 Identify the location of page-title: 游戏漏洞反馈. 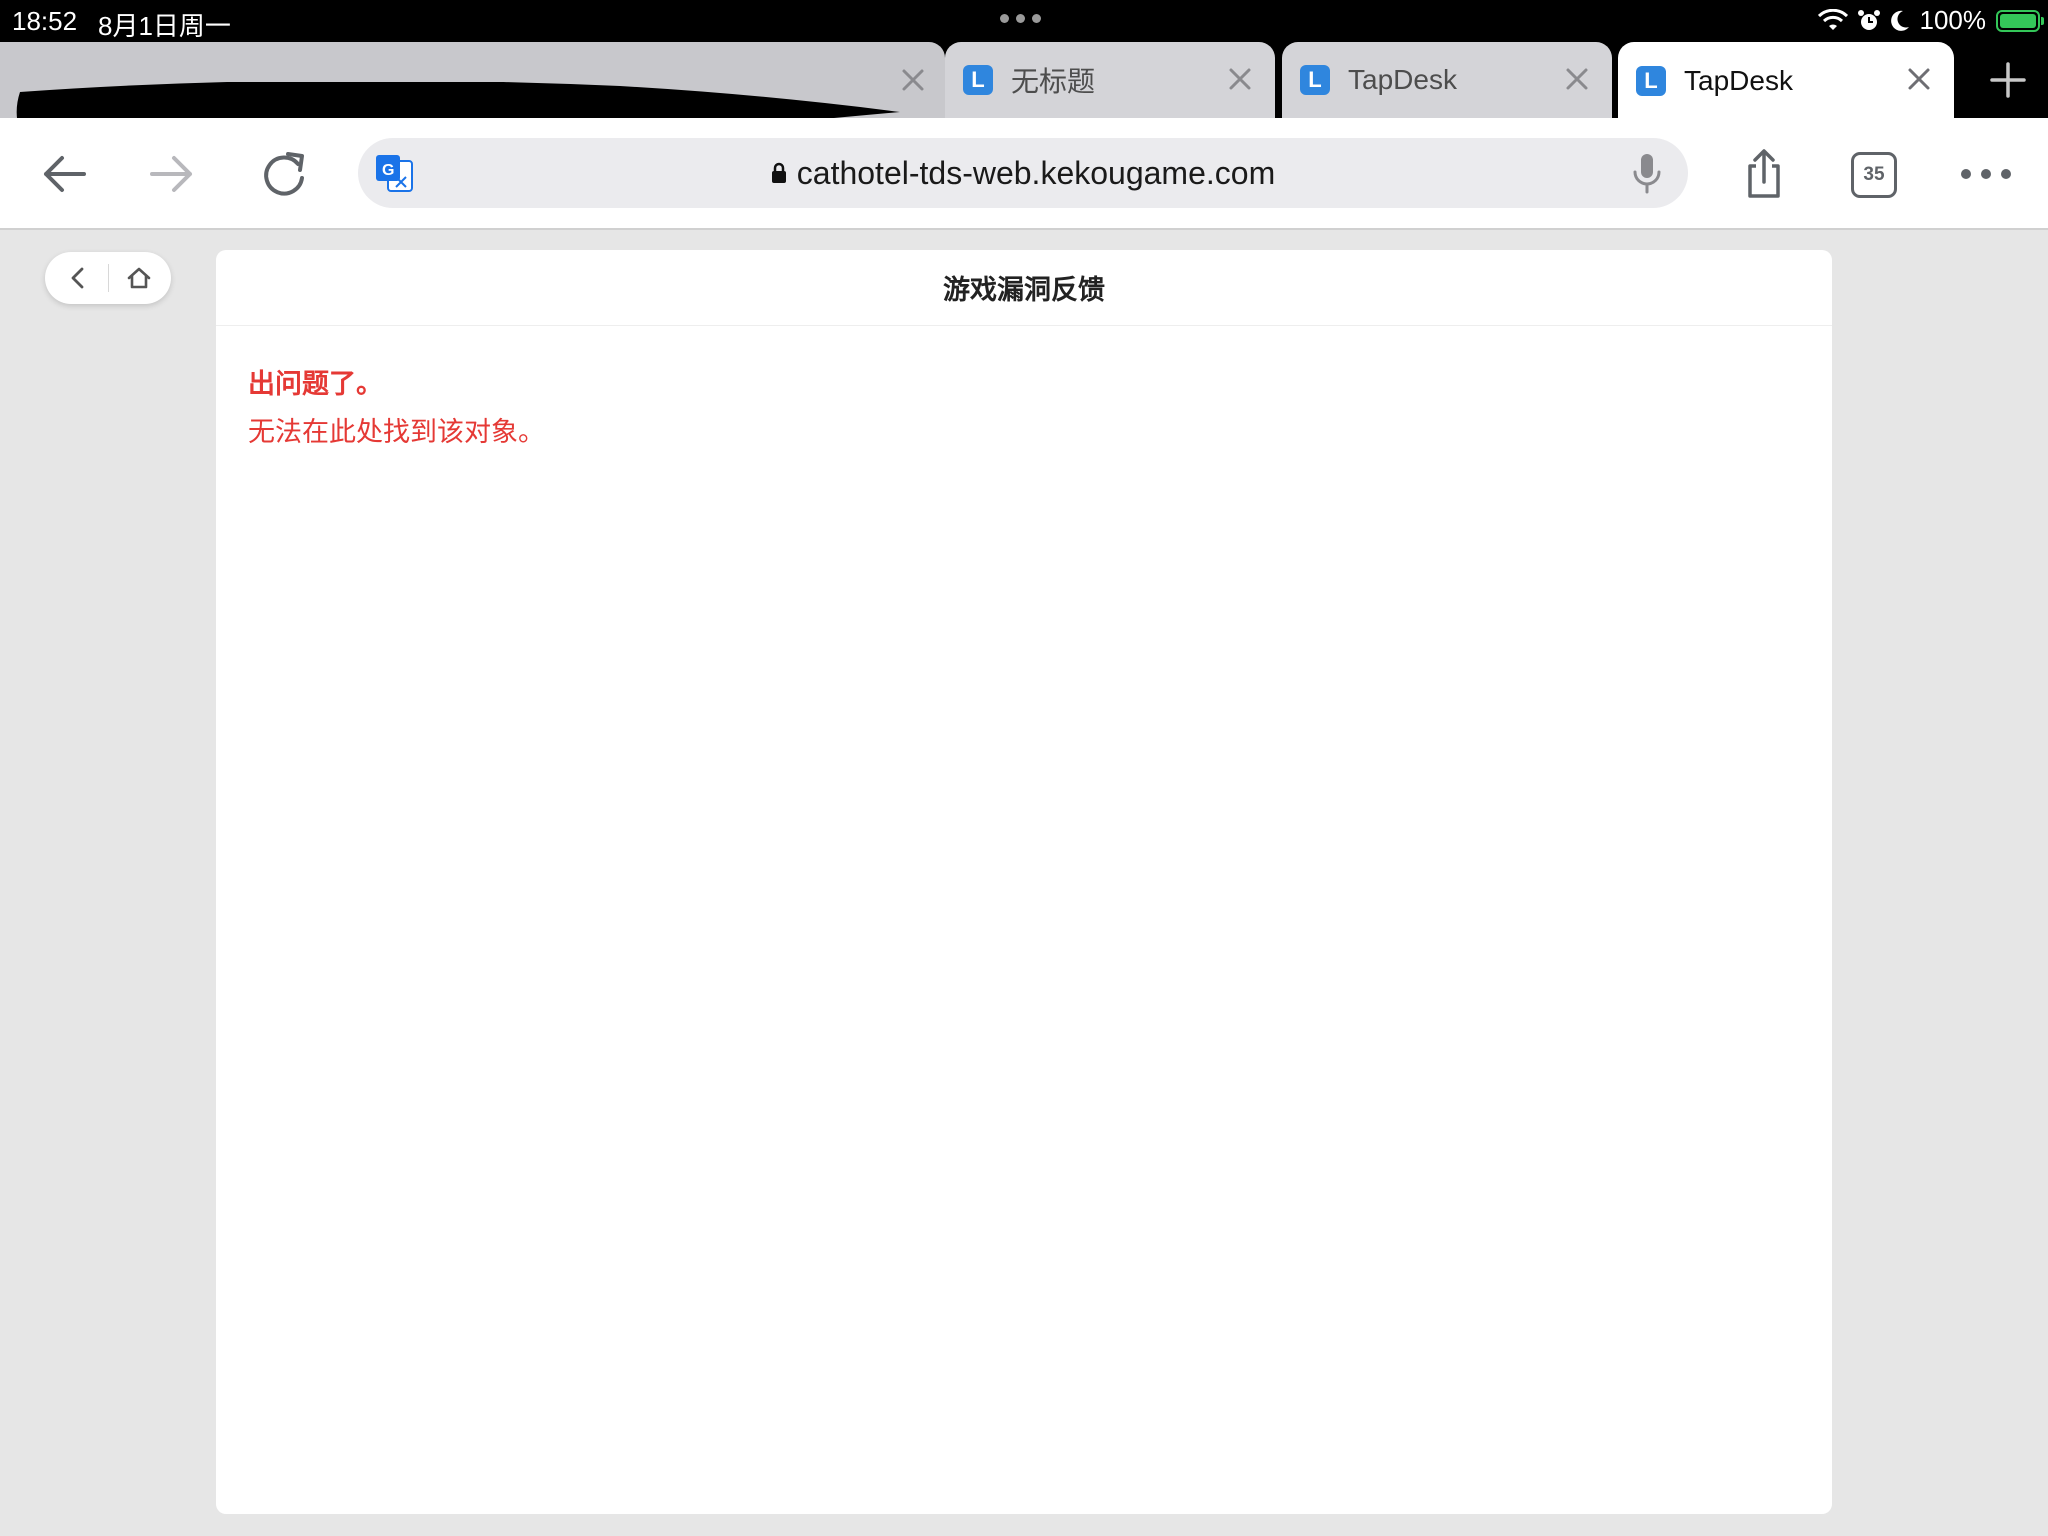
(1024, 288).